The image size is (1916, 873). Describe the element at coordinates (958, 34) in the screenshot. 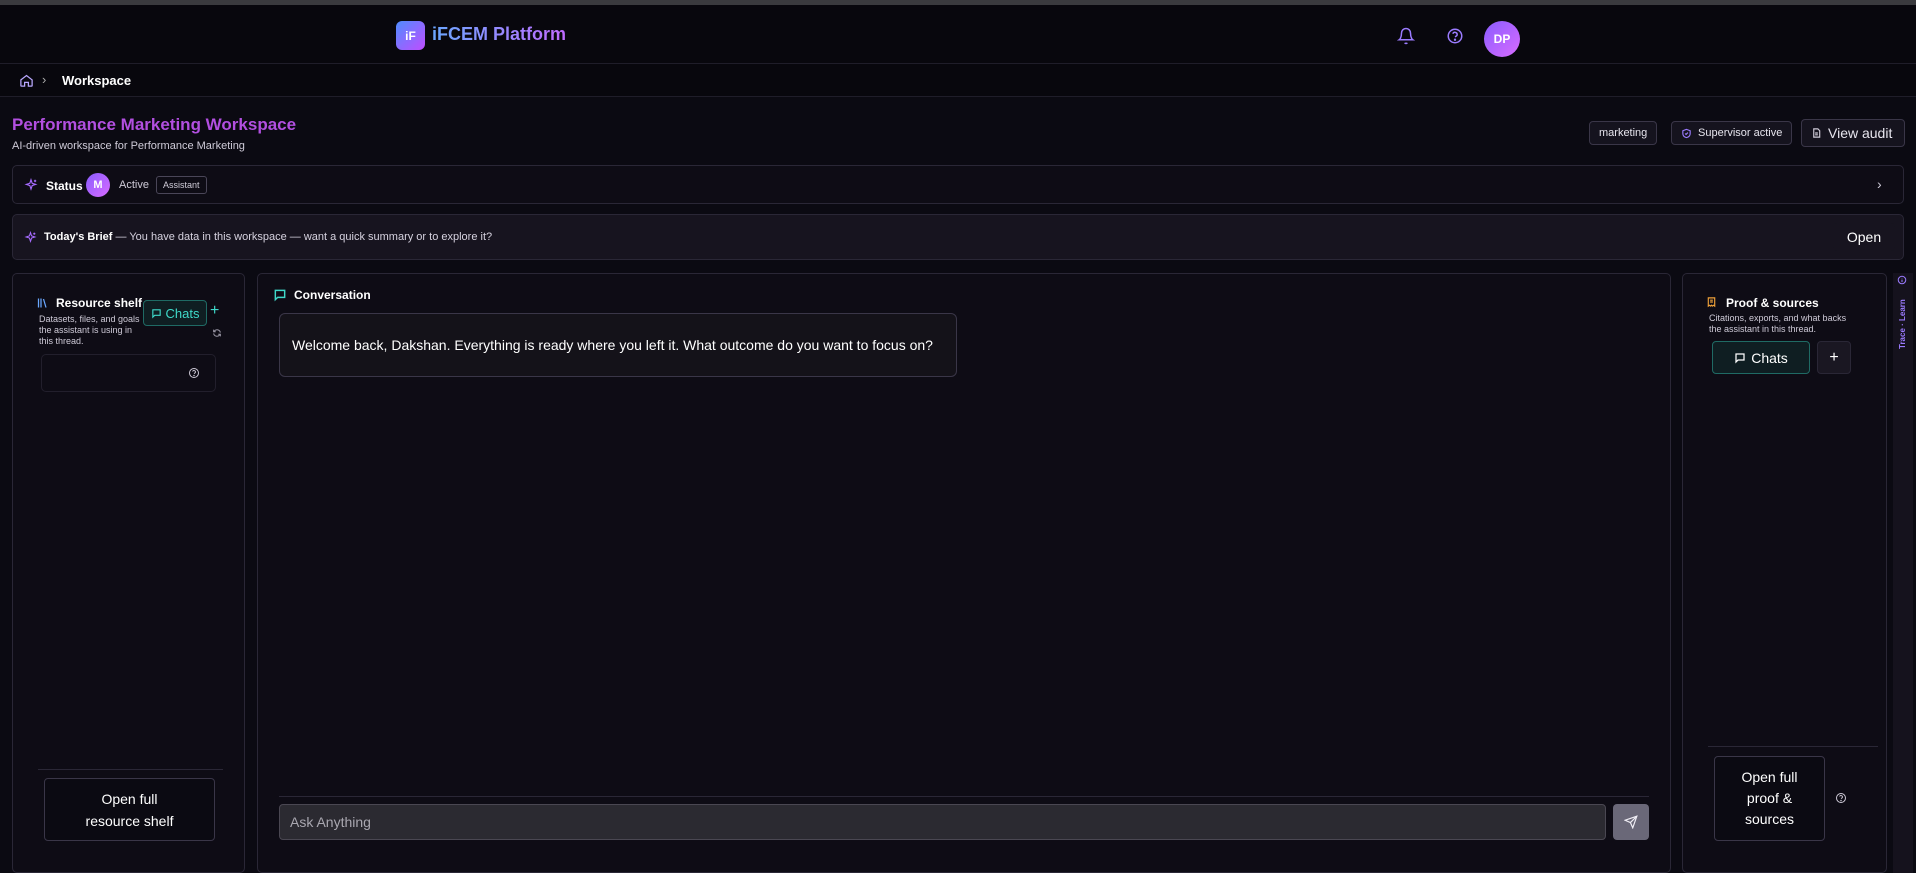

I see `app-header: iF iFCEM Platform DP` at that location.